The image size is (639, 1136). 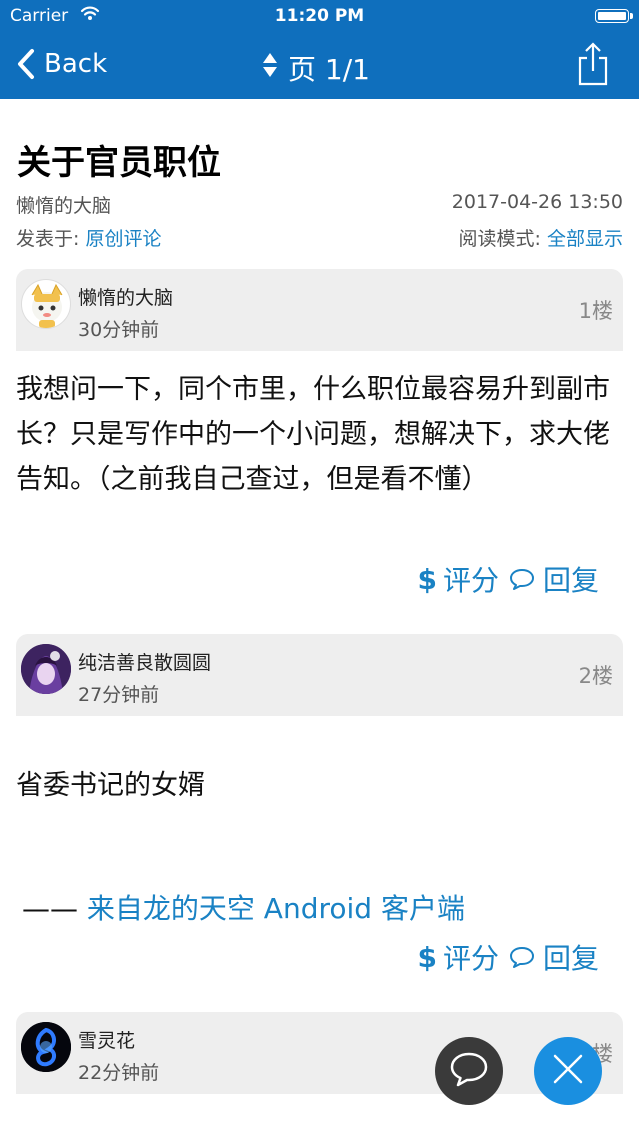 I want to click on read-mode-line: 阅读模式: 全部显示, so click(x=541, y=237).